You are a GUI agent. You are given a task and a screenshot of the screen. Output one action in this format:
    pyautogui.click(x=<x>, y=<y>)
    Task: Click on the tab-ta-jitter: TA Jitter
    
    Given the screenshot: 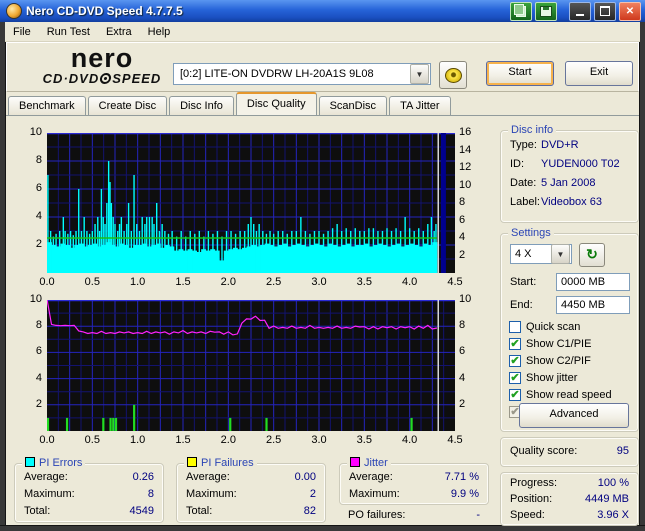 What is the action you would take?
    pyautogui.click(x=420, y=105)
    